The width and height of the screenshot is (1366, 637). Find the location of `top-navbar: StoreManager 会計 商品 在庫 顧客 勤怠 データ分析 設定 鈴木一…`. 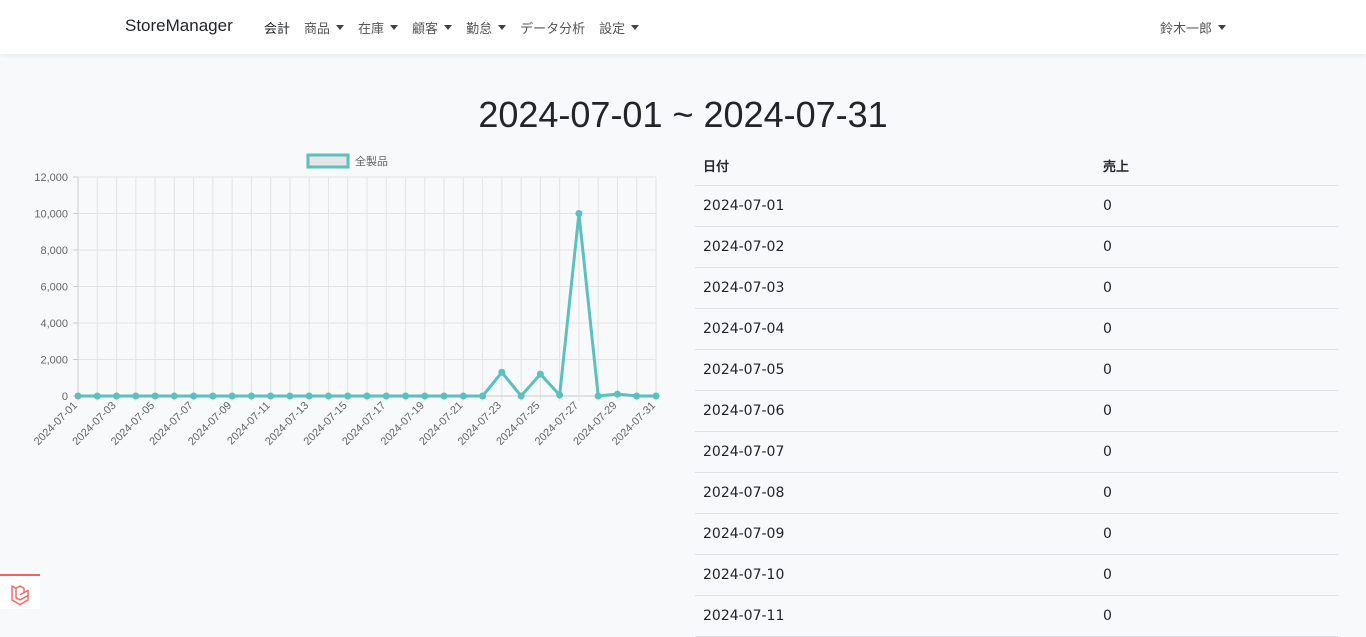

top-navbar: StoreManager 会計 商品 在庫 顧客 勤怠 データ分析 設定 鈴木一… is located at coordinates (683, 27).